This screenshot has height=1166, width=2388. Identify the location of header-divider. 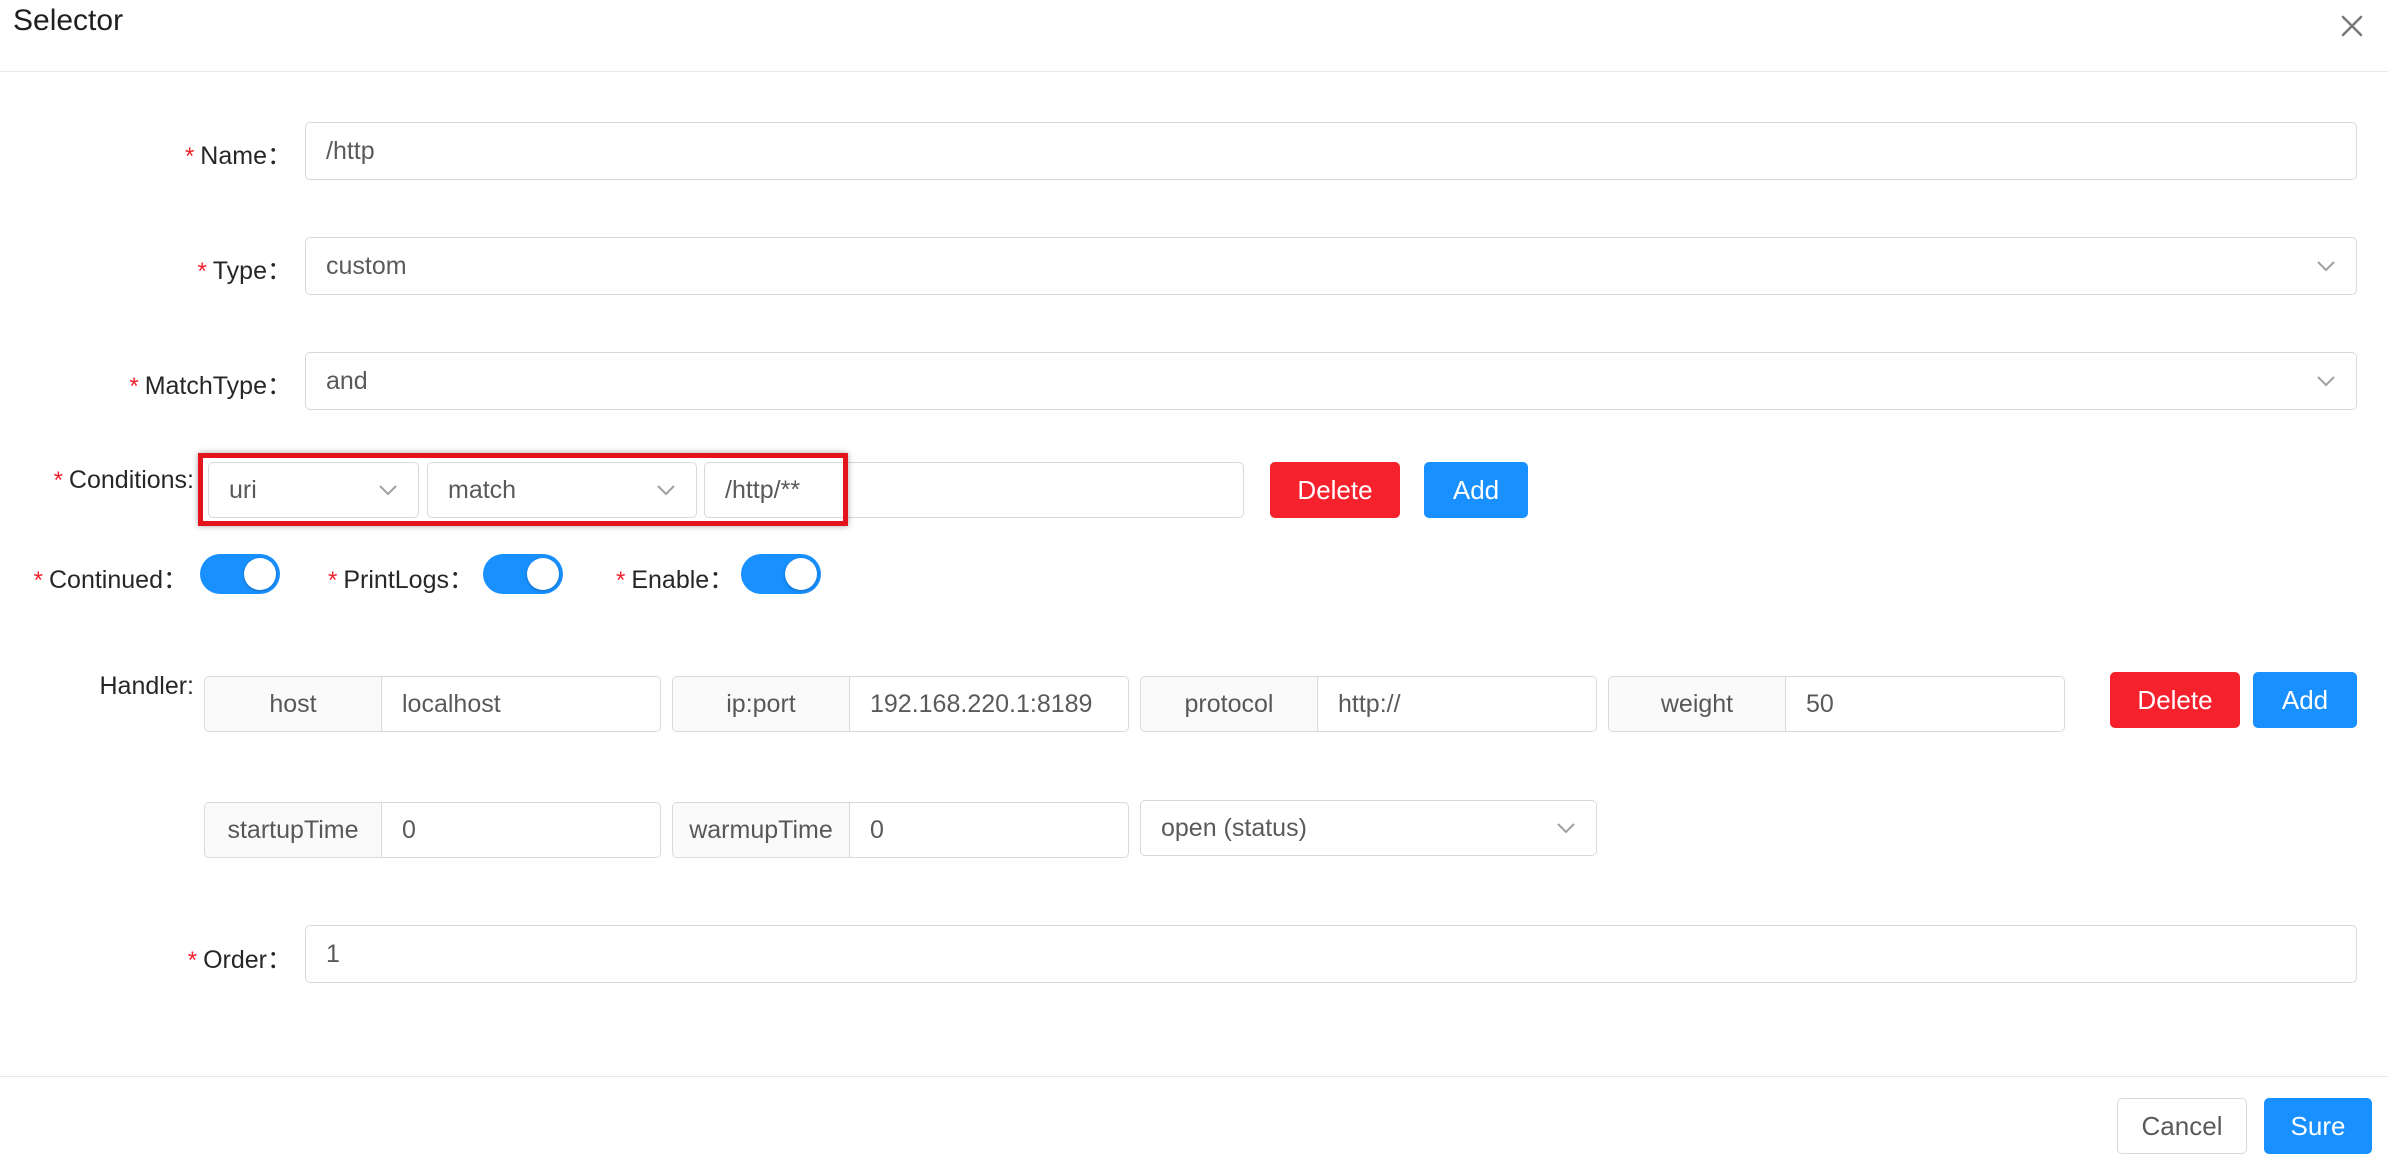
(1194, 71).